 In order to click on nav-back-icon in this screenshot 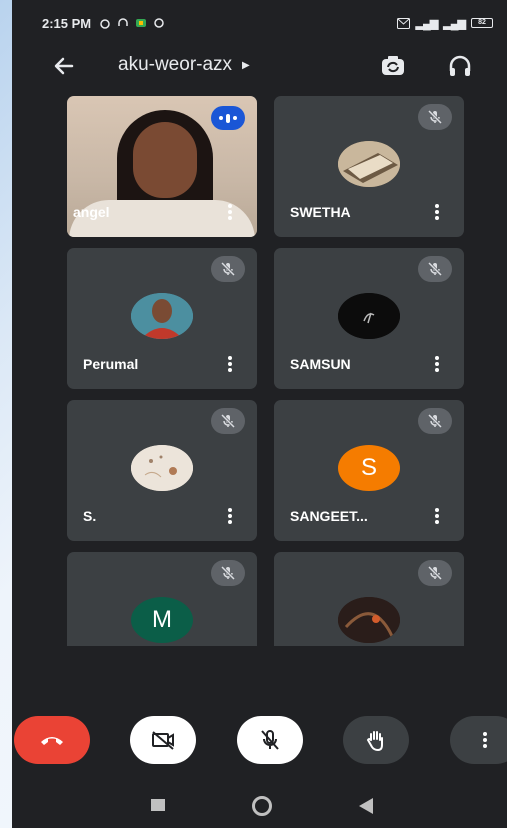, I will do `click(366, 806)`.